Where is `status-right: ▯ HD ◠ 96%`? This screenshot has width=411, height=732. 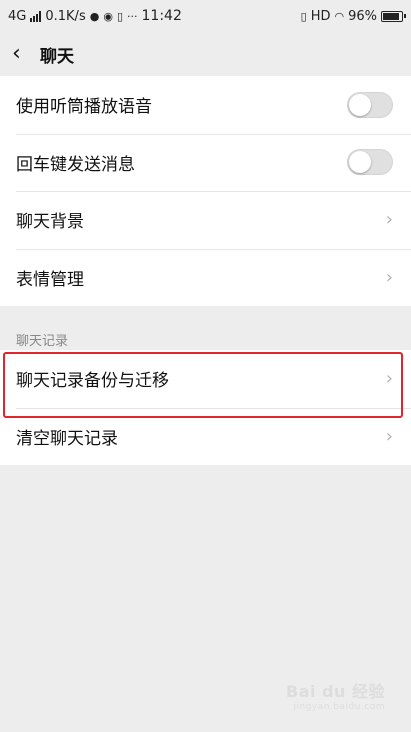
status-right: ▯ HD ◠ 96% is located at coordinates (353, 16).